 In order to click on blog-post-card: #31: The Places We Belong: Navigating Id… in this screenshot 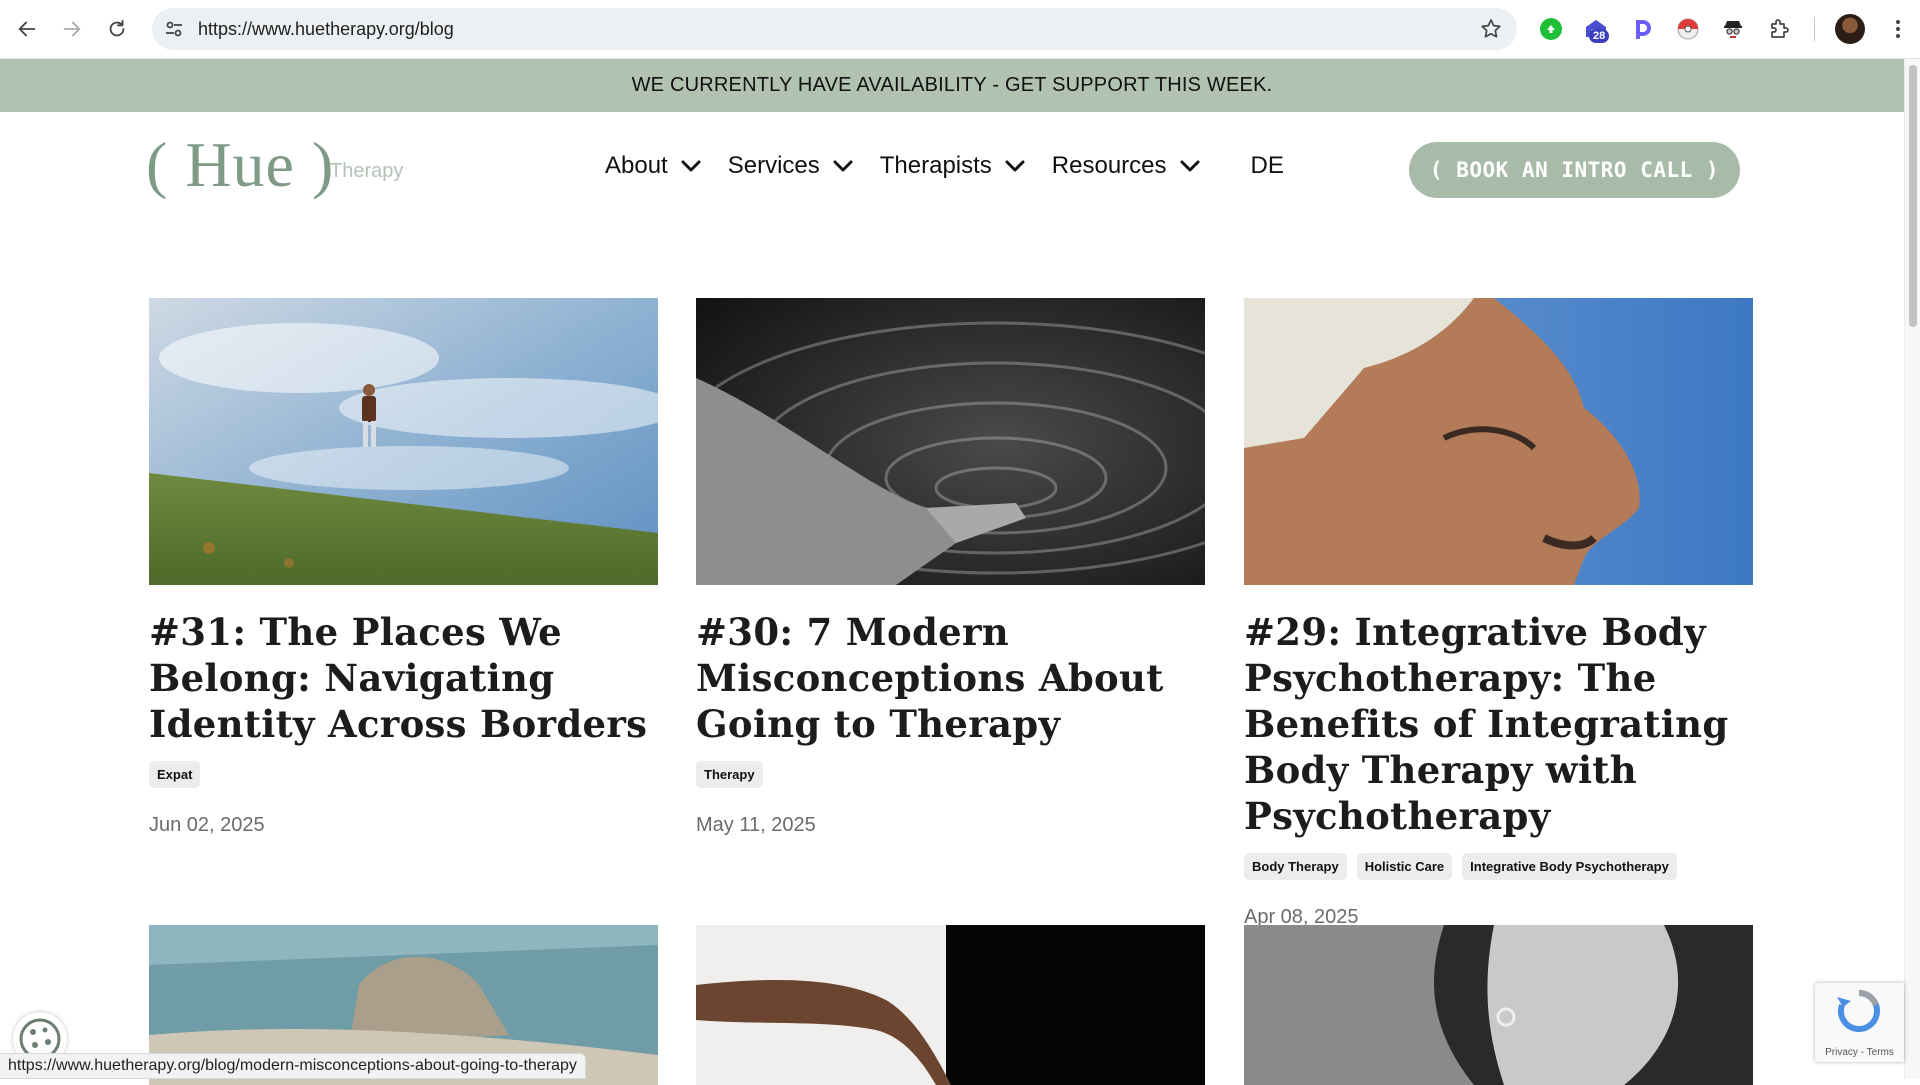, I will do `click(403, 567)`.